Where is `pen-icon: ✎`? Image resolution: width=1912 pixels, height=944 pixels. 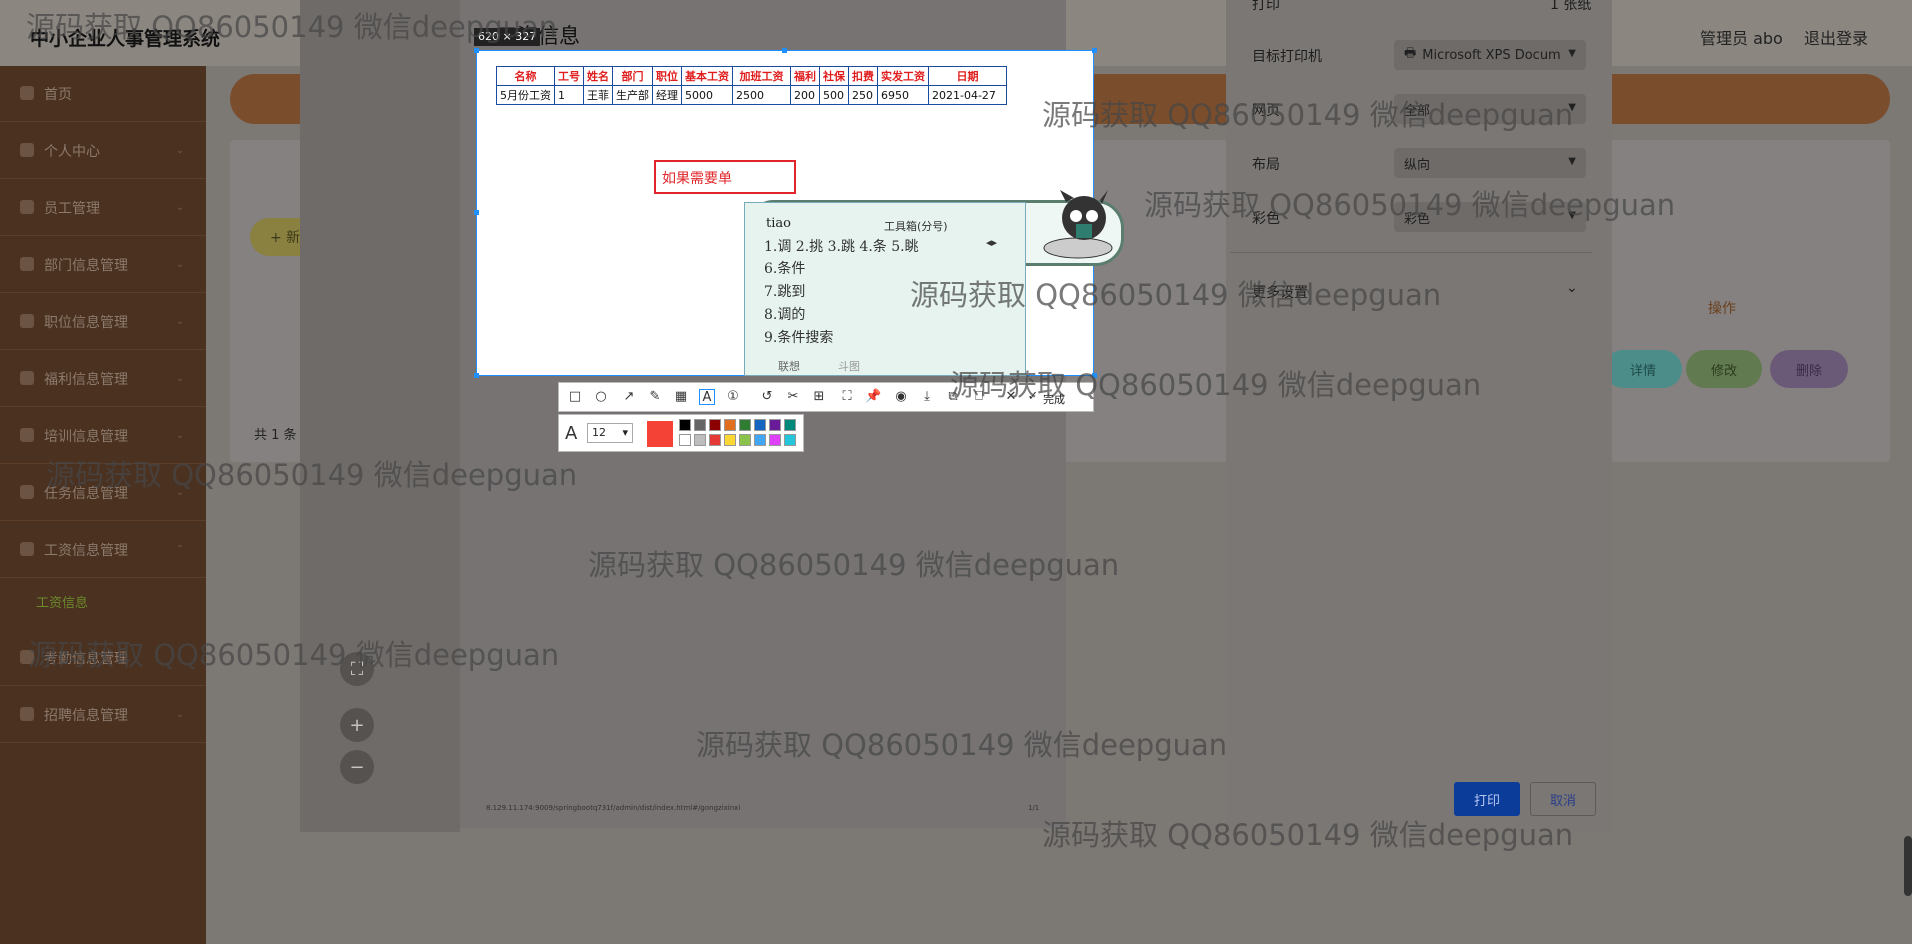
pen-icon: ✎ is located at coordinates (655, 397).